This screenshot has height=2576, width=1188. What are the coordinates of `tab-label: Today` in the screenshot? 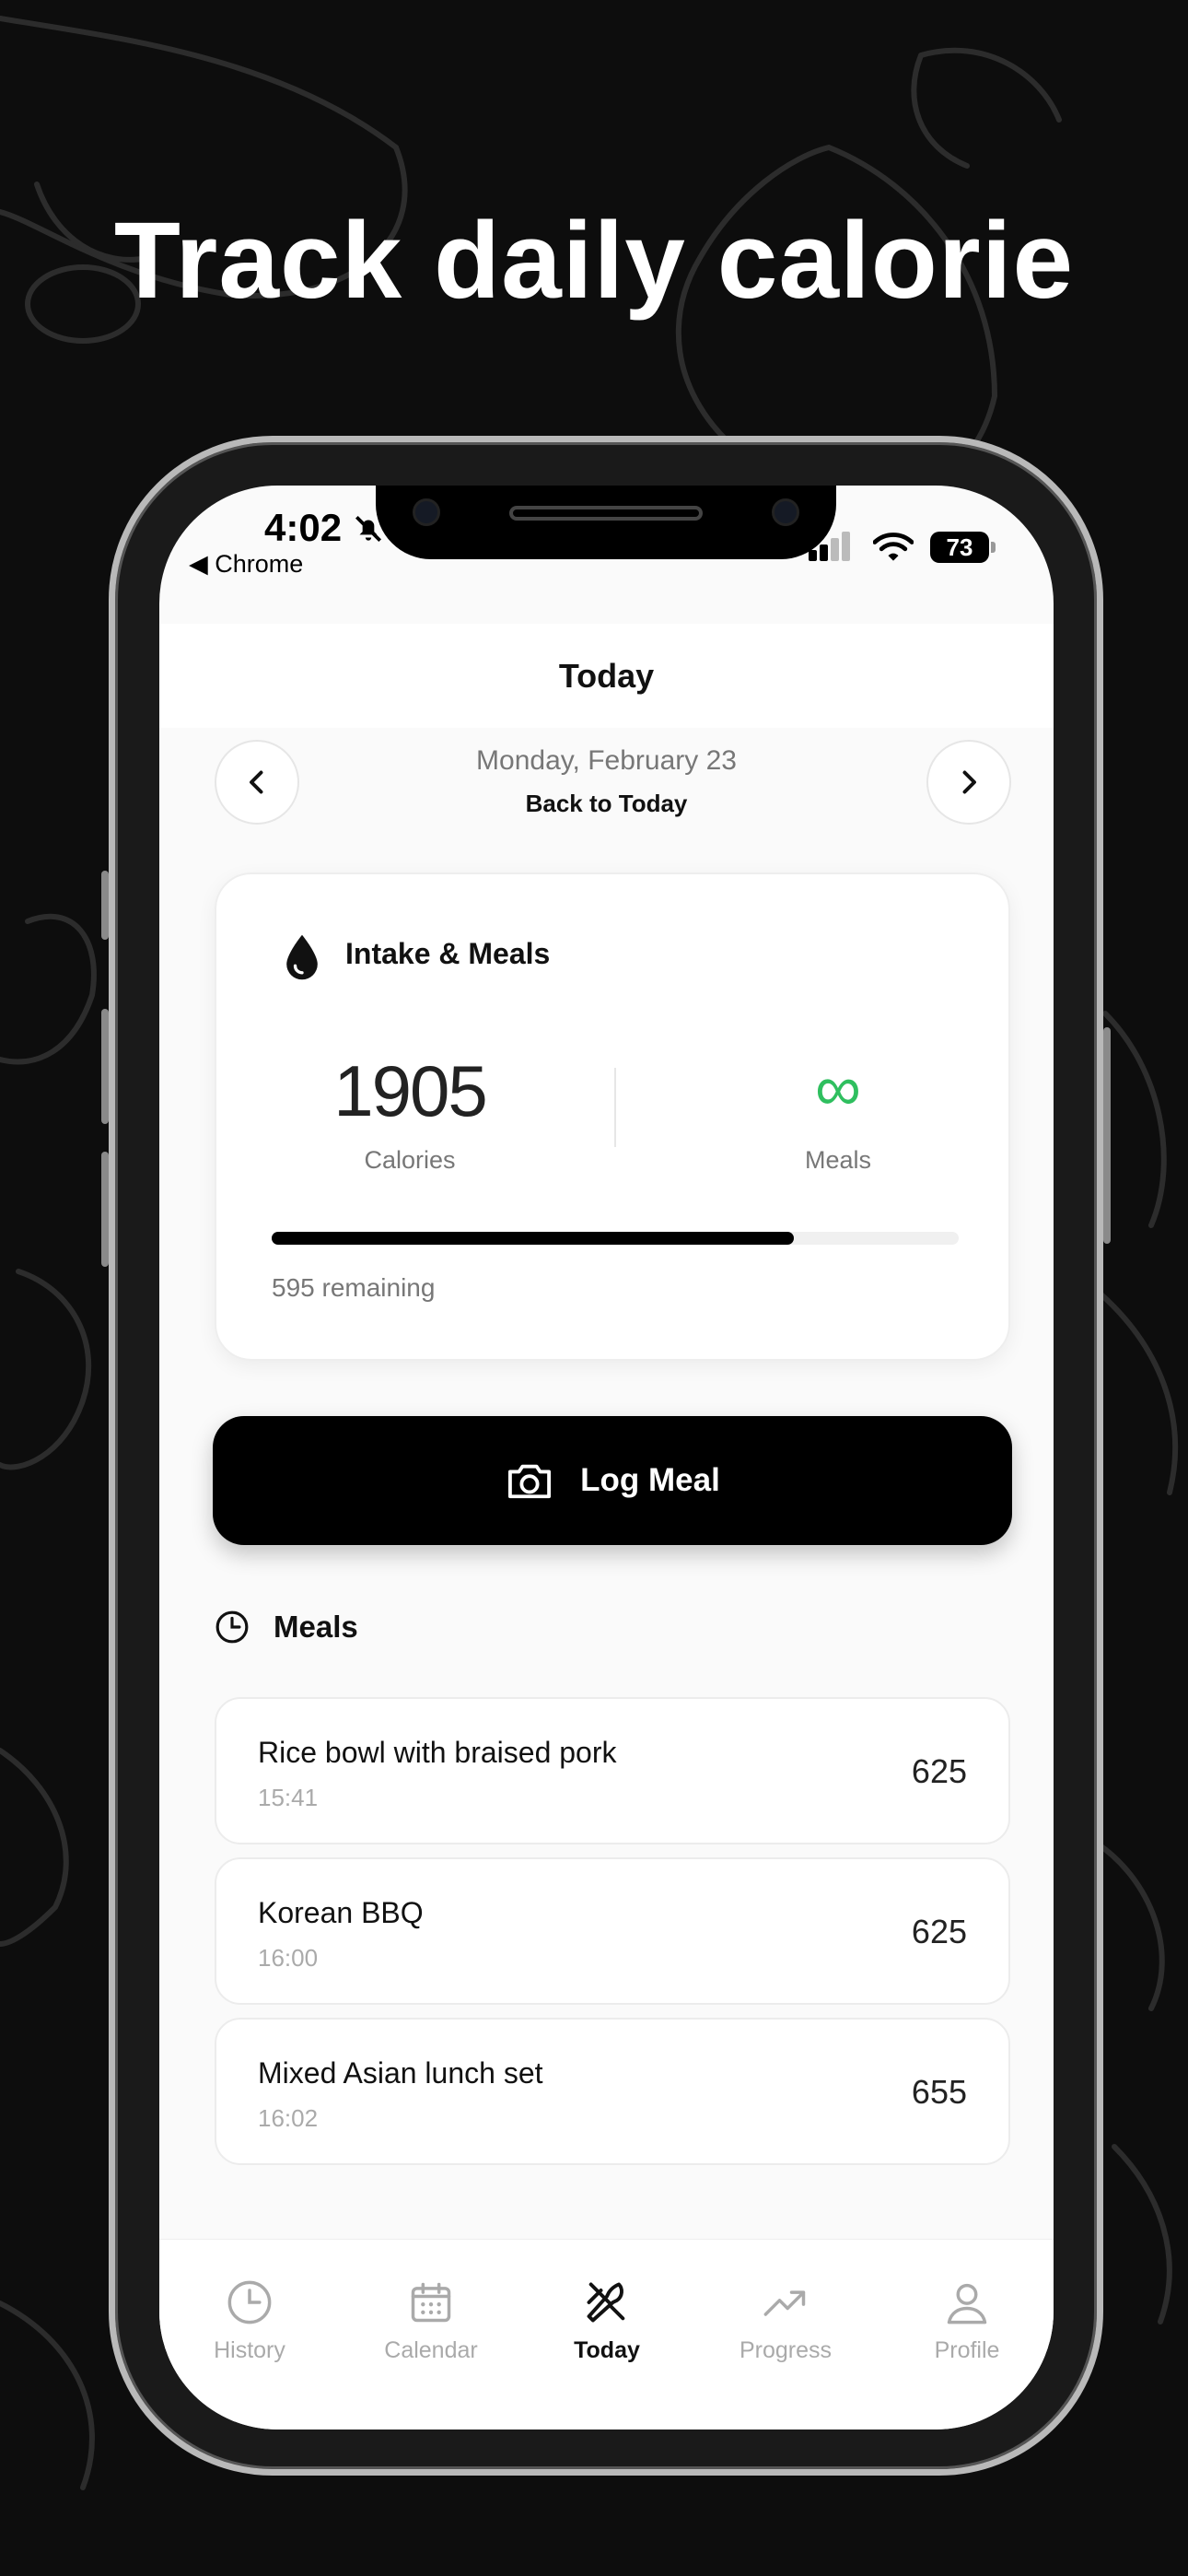 It's located at (607, 2350).